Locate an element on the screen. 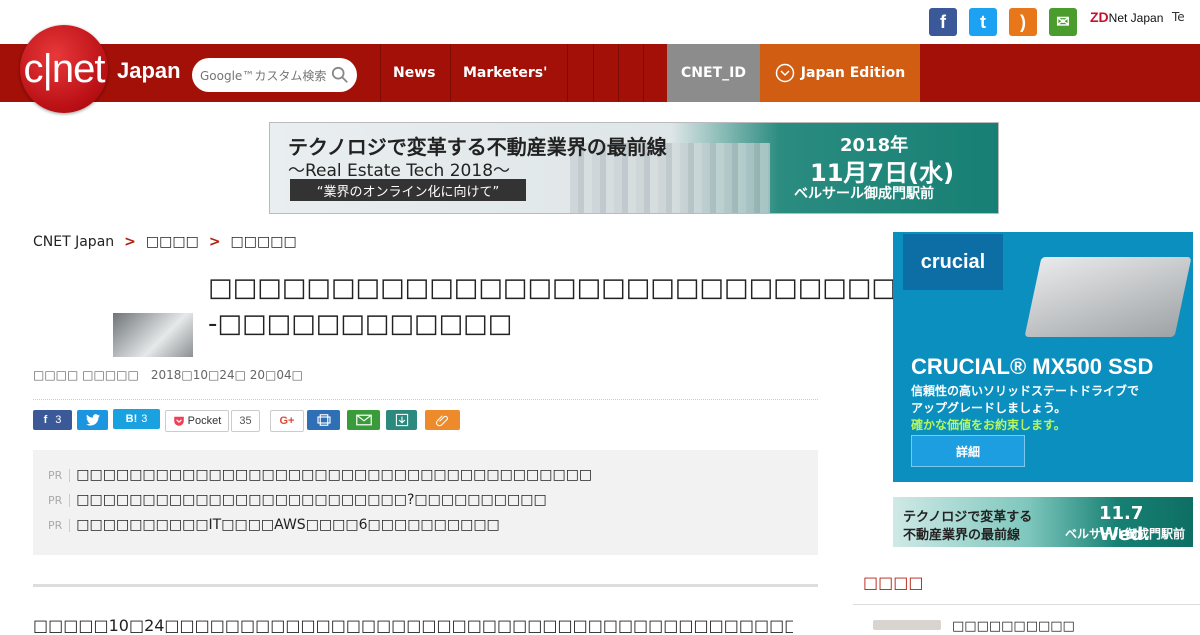 The height and width of the screenshot is (635, 1200). facebook-share-count: 3 is located at coordinates (58, 420).